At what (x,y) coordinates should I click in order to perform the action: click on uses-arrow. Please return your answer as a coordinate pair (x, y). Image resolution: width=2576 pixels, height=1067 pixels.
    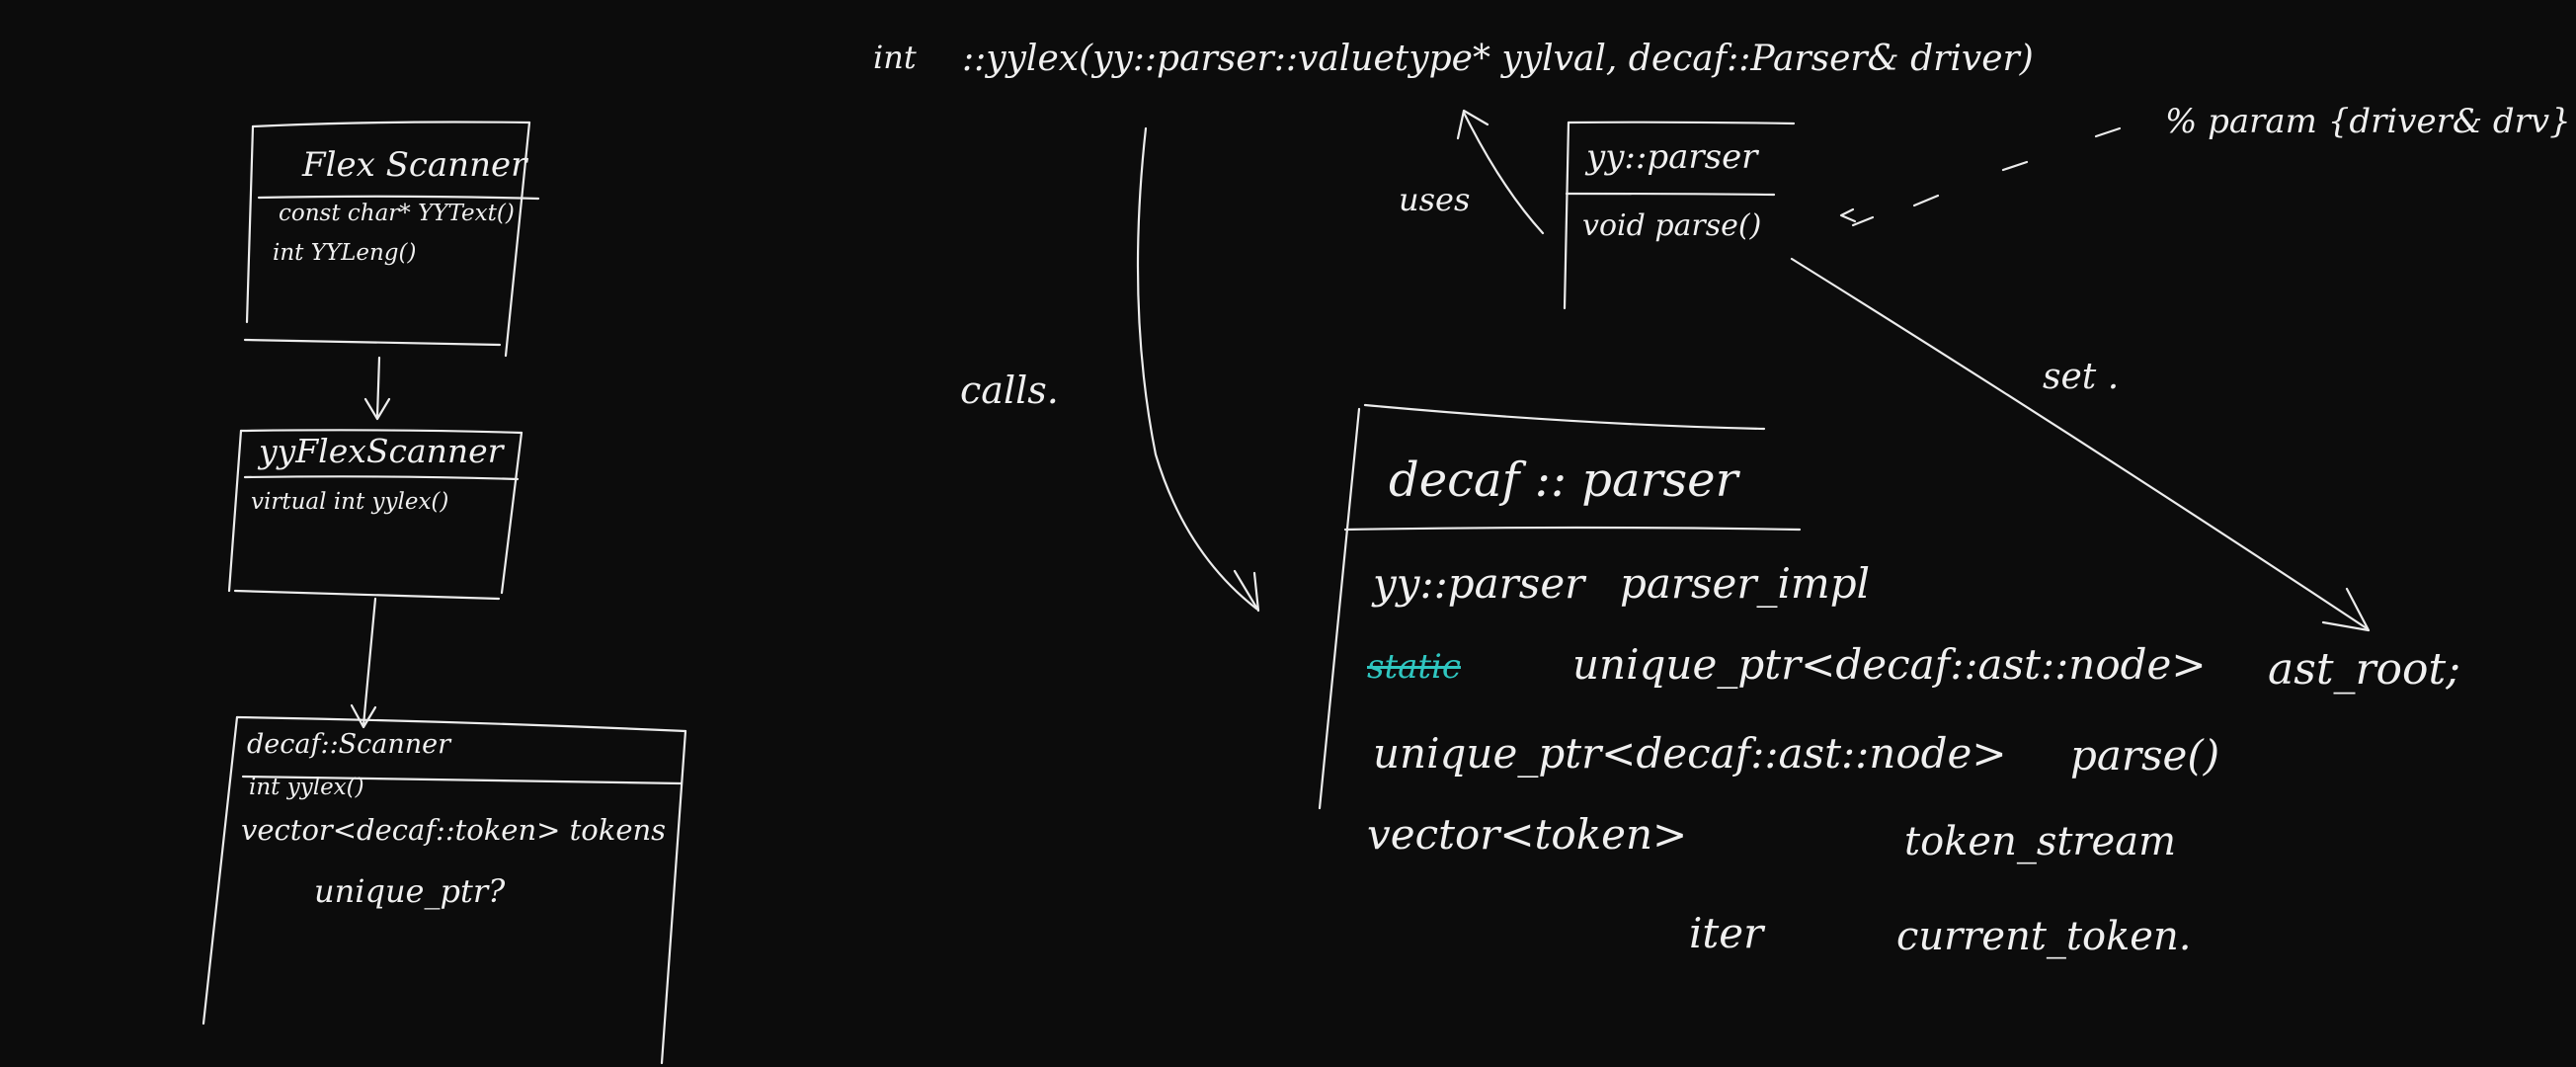
    Looking at the image, I should click on (1500, 172).